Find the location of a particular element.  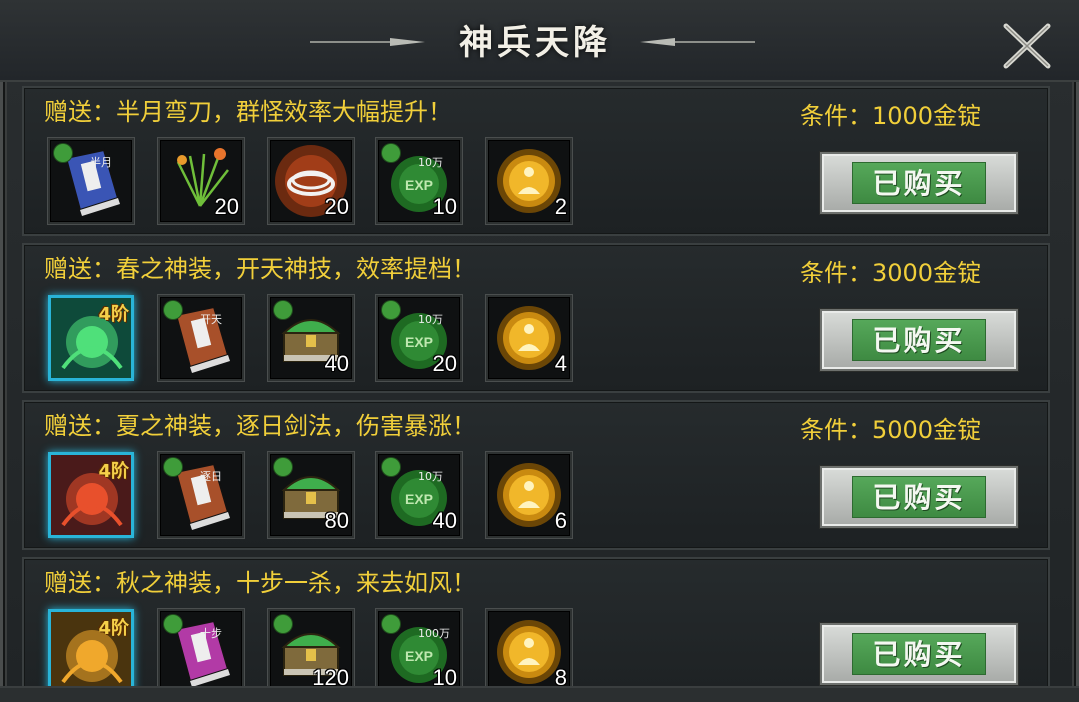

item-slot: 开天 is located at coordinates (201, 338).